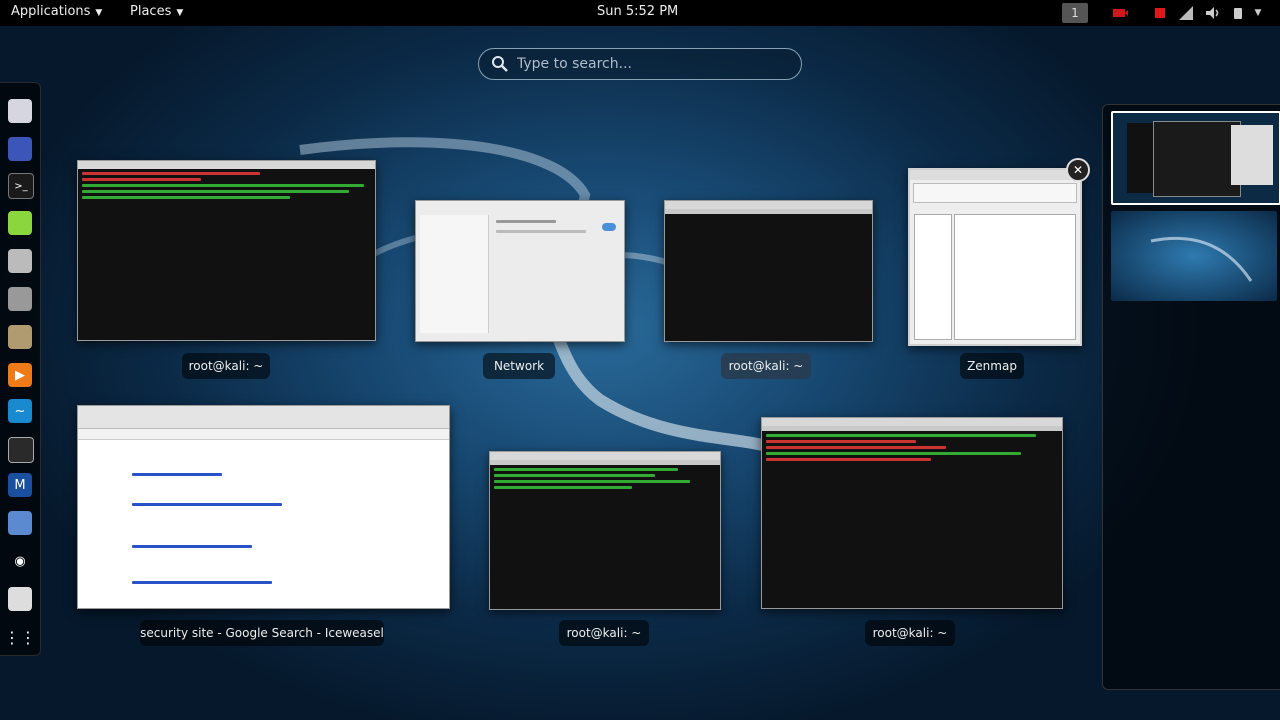 The width and height of the screenshot is (1280, 720). Describe the element at coordinates (20, 337) in the screenshot. I see `package-icon` at that location.